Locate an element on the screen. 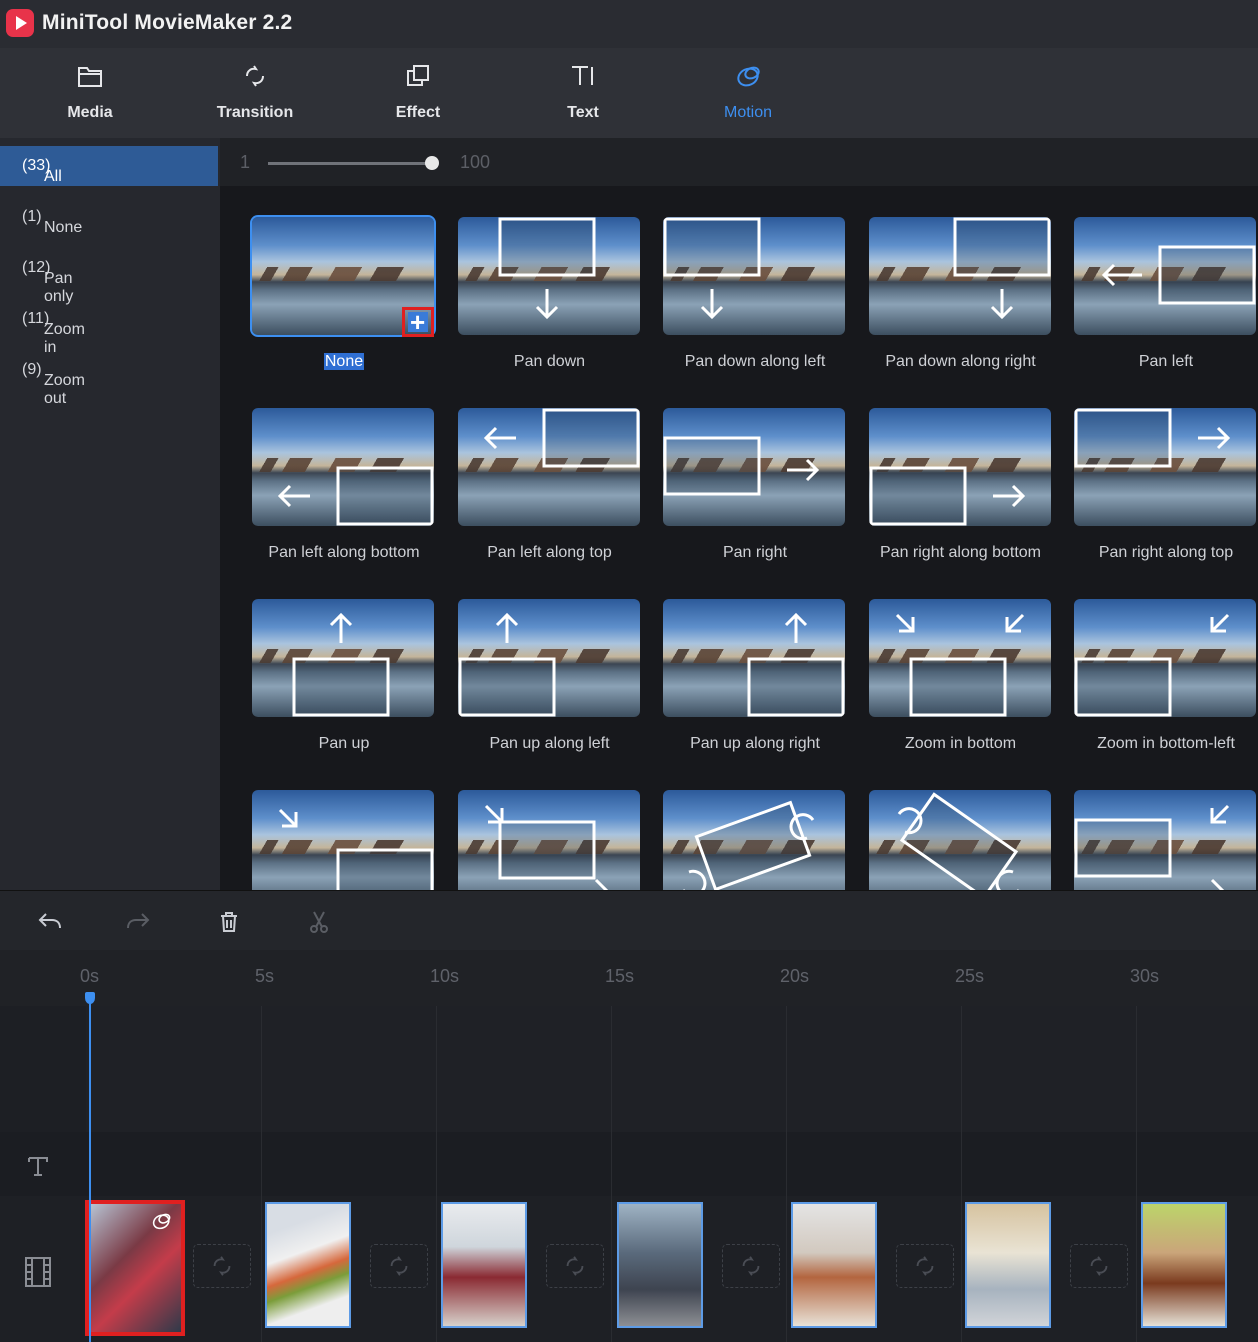 The width and height of the screenshot is (1258, 1342). thumbnail-size-slider is located at coordinates (350, 163).